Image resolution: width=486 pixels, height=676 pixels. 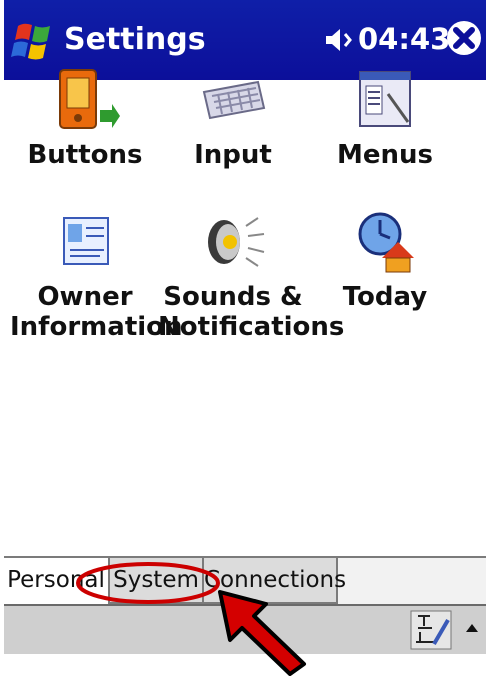 What do you see at coordinates (386, 242) in the screenshot?
I see `today-clock-house-icon` at bounding box center [386, 242].